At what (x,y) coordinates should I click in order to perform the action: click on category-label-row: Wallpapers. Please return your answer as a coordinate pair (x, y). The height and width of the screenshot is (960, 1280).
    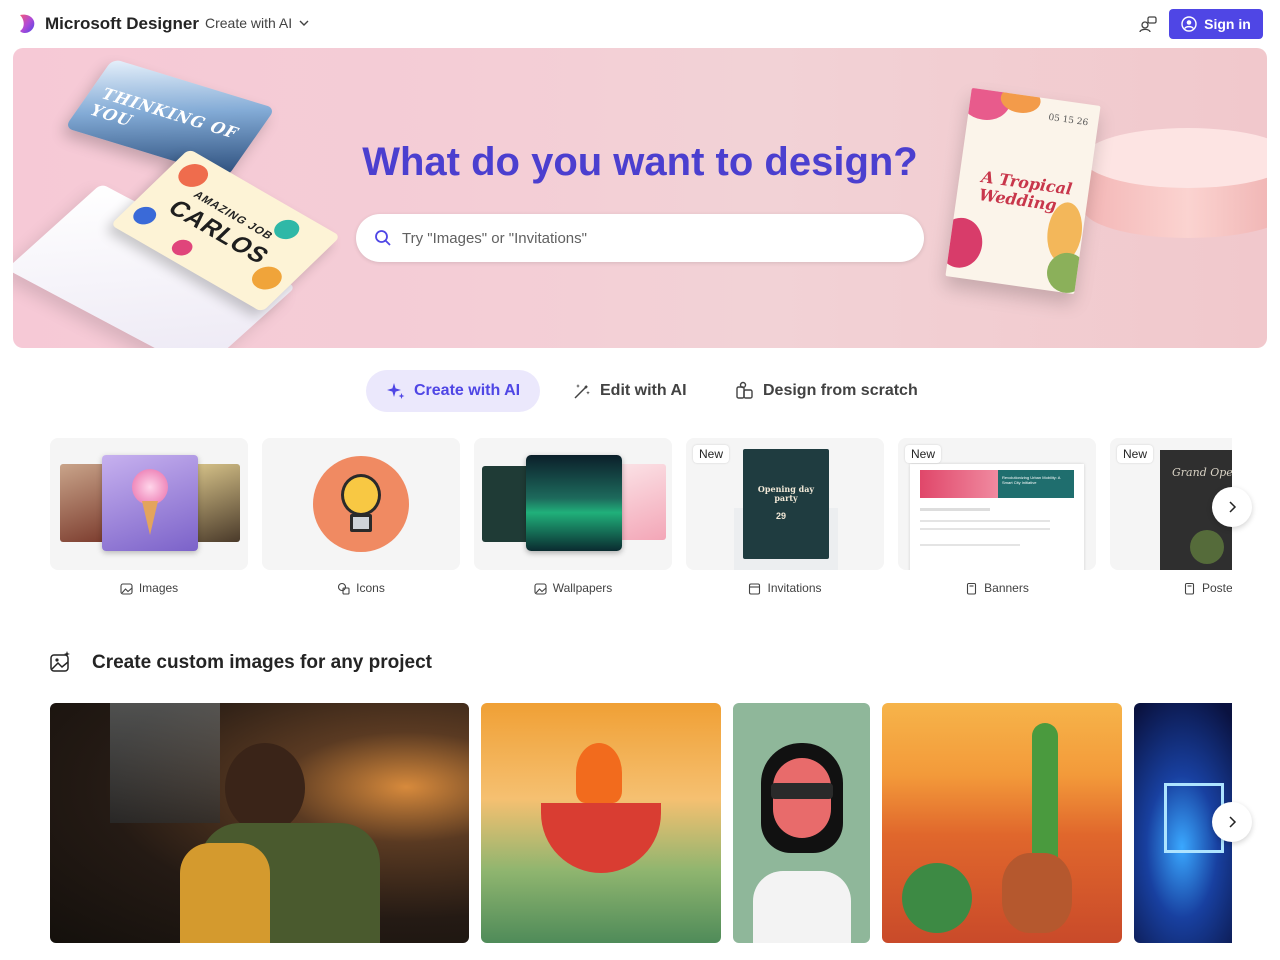
    Looking at the image, I should click on (573, 588).